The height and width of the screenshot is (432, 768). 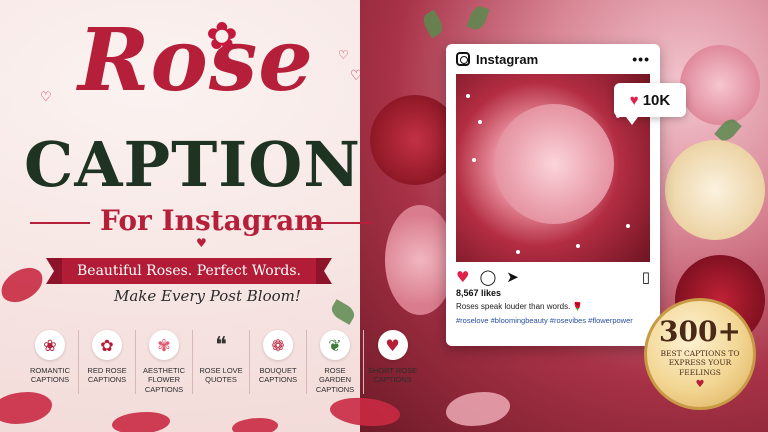 What do you see at coordinates (553, 59) in the screenshot?
I see `instagram-header: Instagram •••` at bounding box center [553, 59].